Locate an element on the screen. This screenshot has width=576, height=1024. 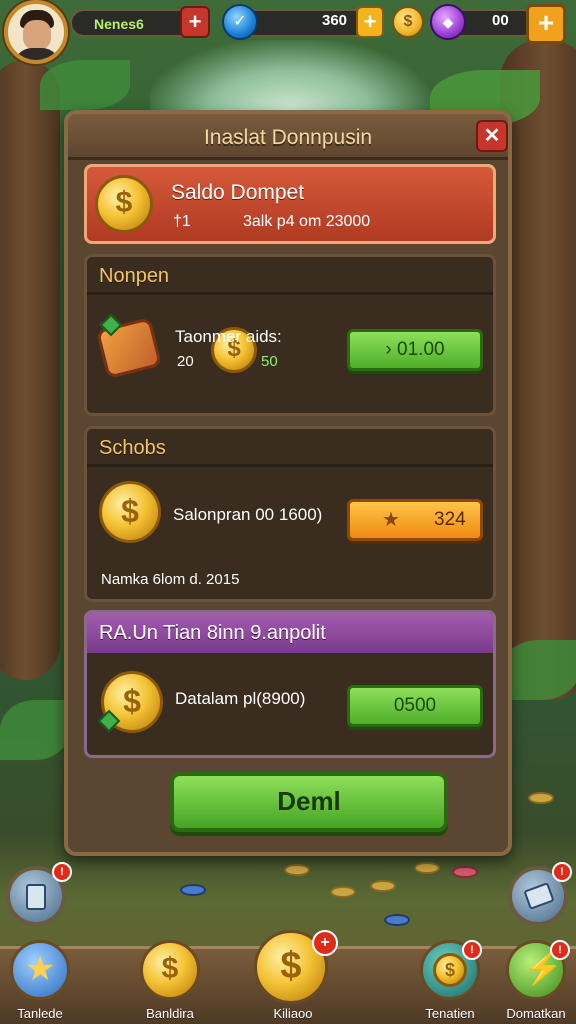
top-bar: Nenes6 + ✓ 360 + $ ◆ 00 + is located at coordinates (288, 32).